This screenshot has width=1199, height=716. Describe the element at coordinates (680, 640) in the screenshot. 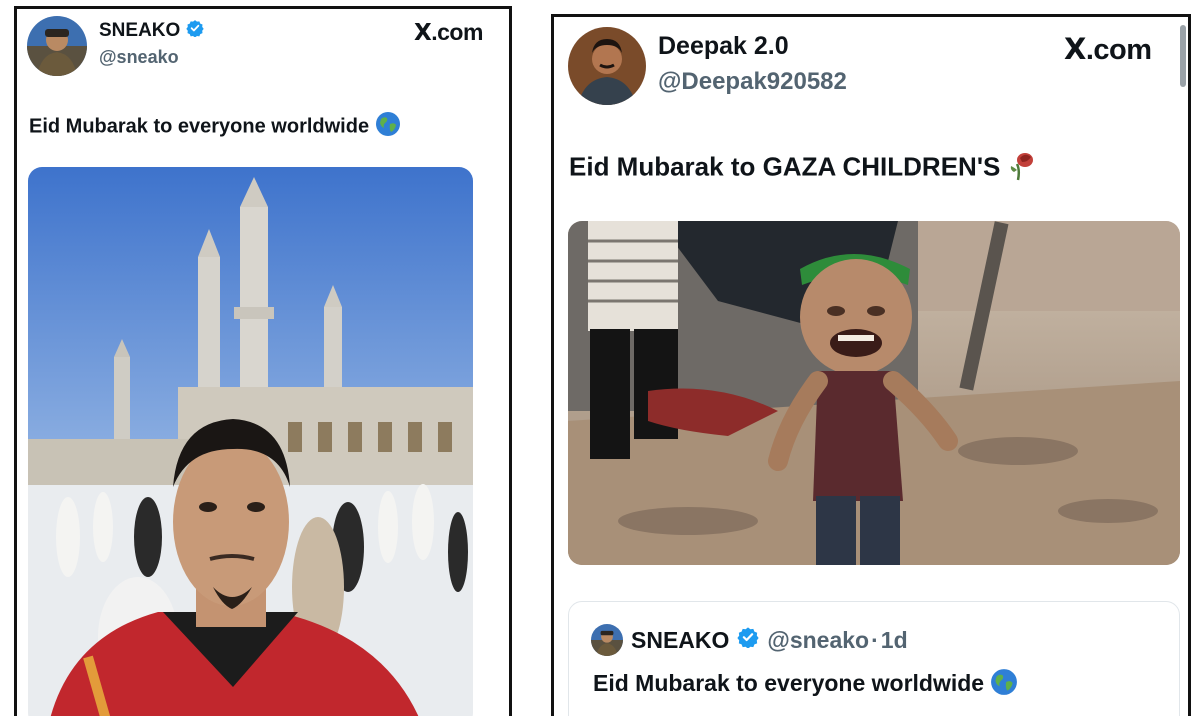

I see `quoted-author-name: SNEAKO` at that location.